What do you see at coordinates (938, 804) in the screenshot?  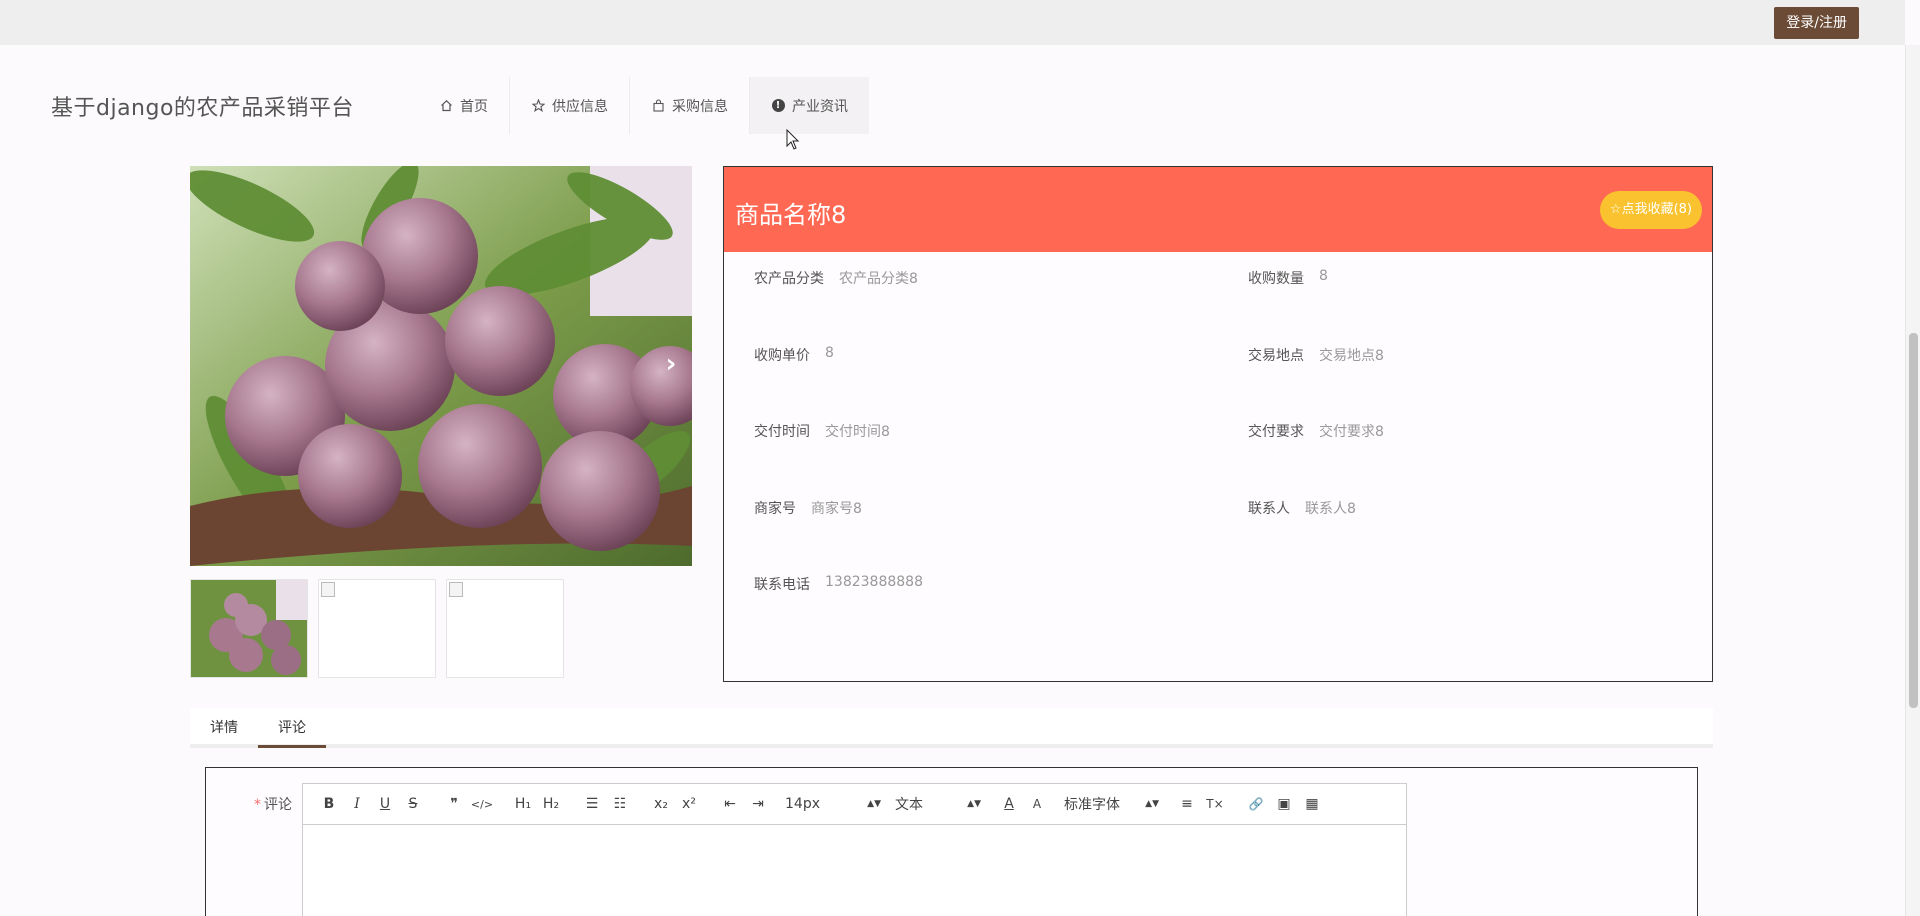 I see `text-style-select: 文本 ▲▼` at bounding box center [938, 804].